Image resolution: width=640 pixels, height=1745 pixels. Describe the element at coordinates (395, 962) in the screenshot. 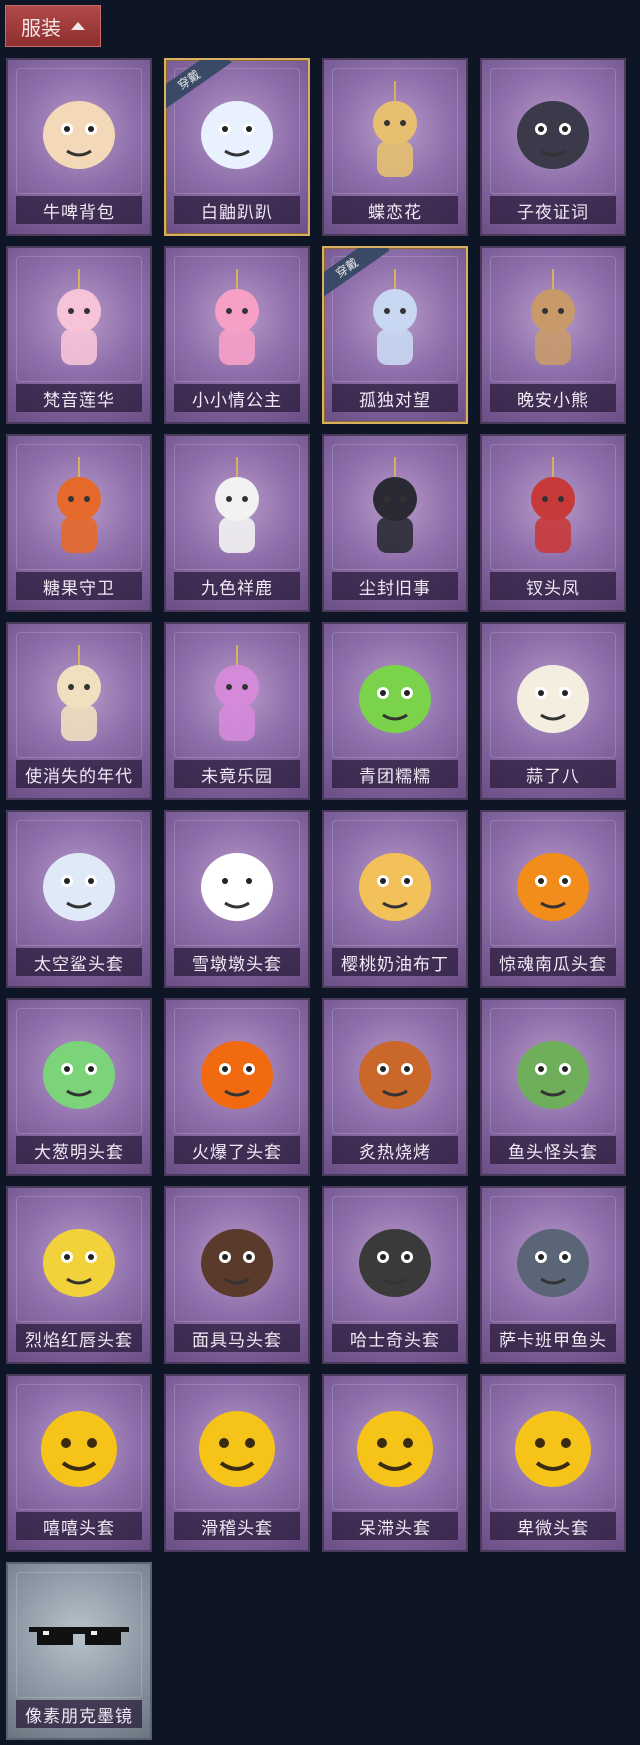

I see `costume-name: 樱桃奶油布丁` at that location.